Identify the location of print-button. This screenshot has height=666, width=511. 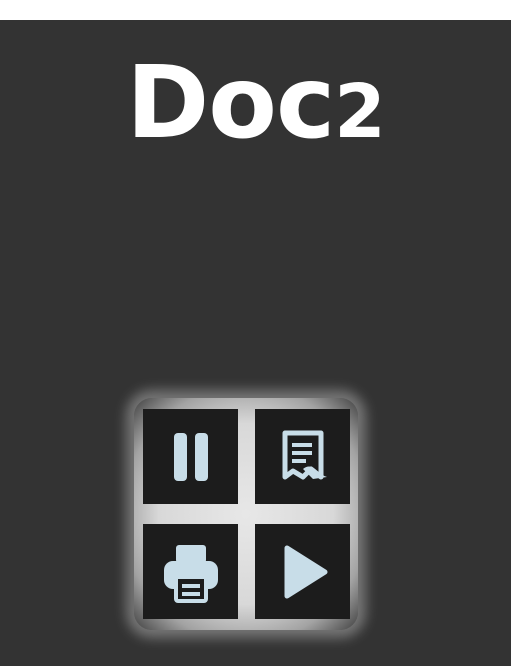
(190, 571).